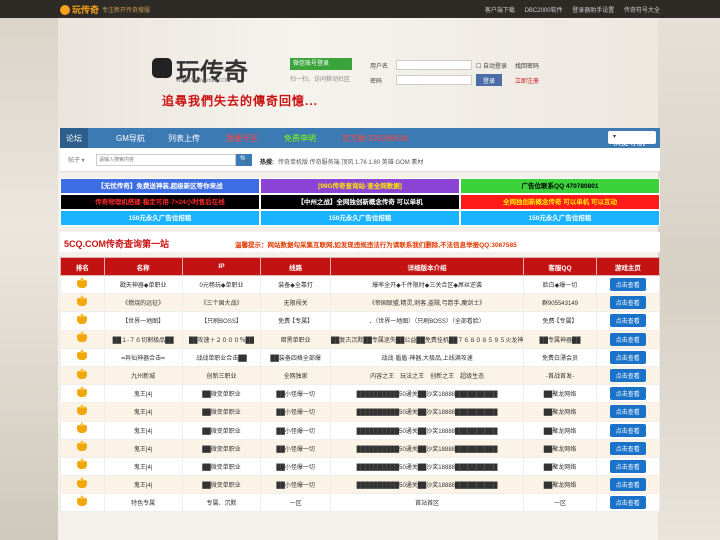 This screenshot has width=720, height=540. I want to click on qq-cell: ██专属神器██, so click(560, 339).